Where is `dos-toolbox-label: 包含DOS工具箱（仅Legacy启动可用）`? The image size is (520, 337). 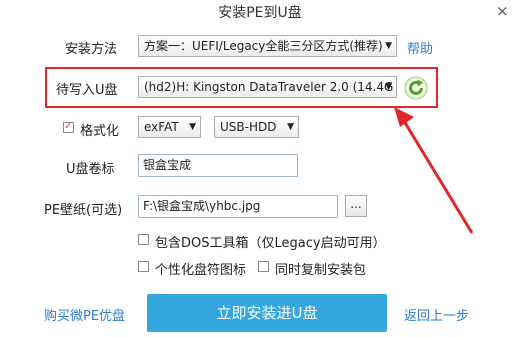
dos-toolbox-label: 包含DOS工具箱（仅Legacy启动可用） is located at coordinates (270, 243).